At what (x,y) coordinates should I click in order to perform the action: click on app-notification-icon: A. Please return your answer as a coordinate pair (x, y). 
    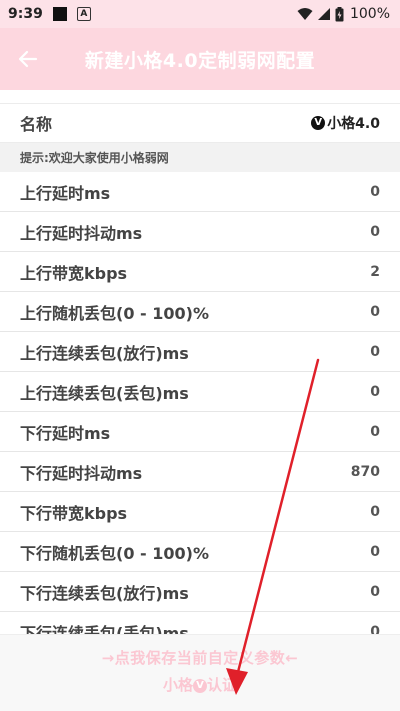
    Looking at the image, I should click on (83, 14).